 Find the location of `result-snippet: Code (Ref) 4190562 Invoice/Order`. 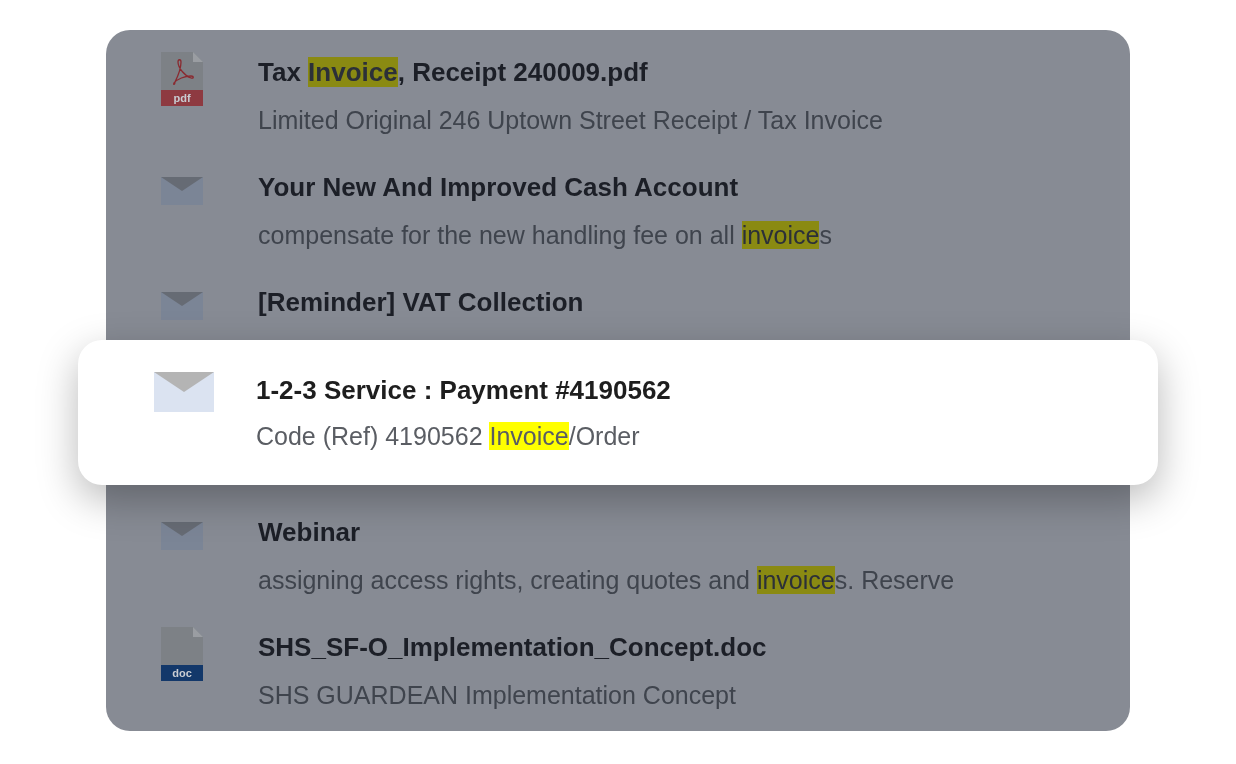

result-snippet: Code (Ref) 4190562 Invoice/Order is located at coordinates (448, 436).